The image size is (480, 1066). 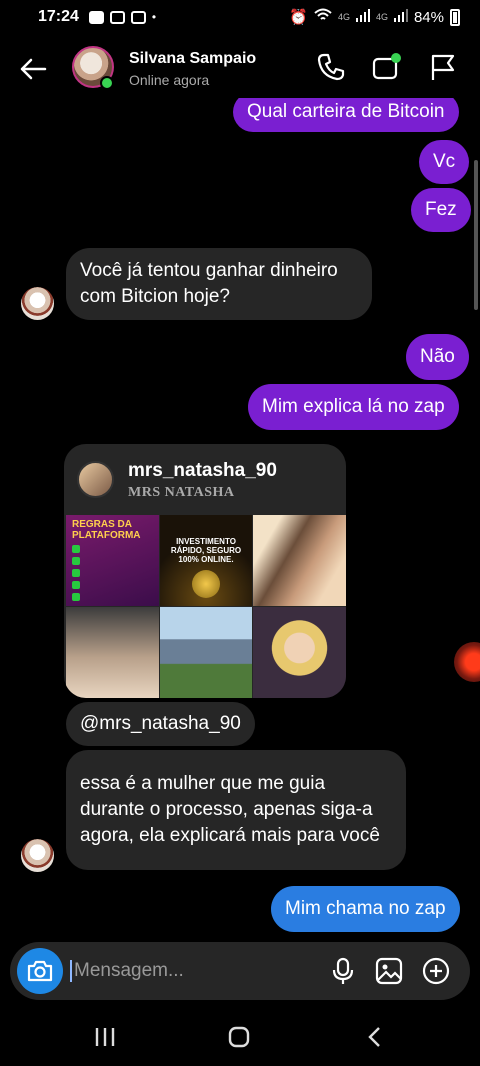 I want to click on message-text: Fez, so click(x=441, y=209).